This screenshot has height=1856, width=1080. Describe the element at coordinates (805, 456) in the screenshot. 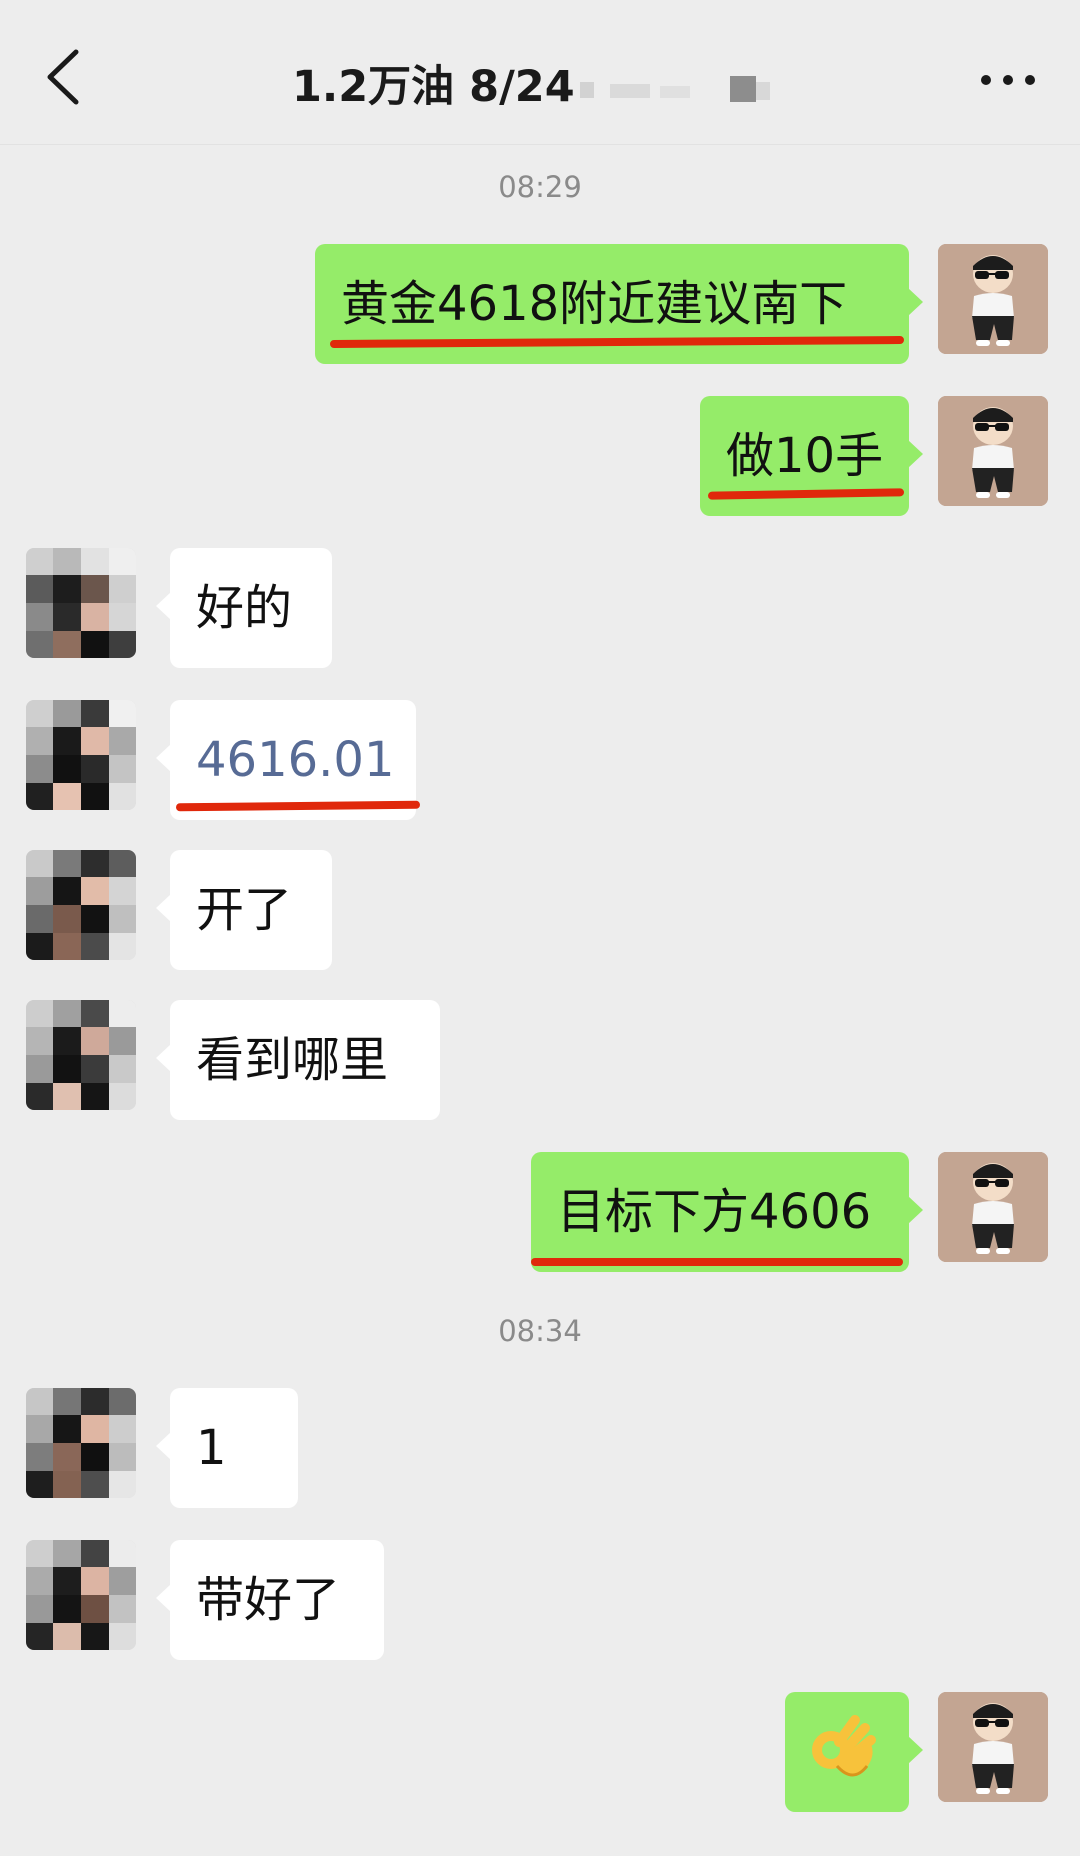

I see `message-text: 做10手` at that location.